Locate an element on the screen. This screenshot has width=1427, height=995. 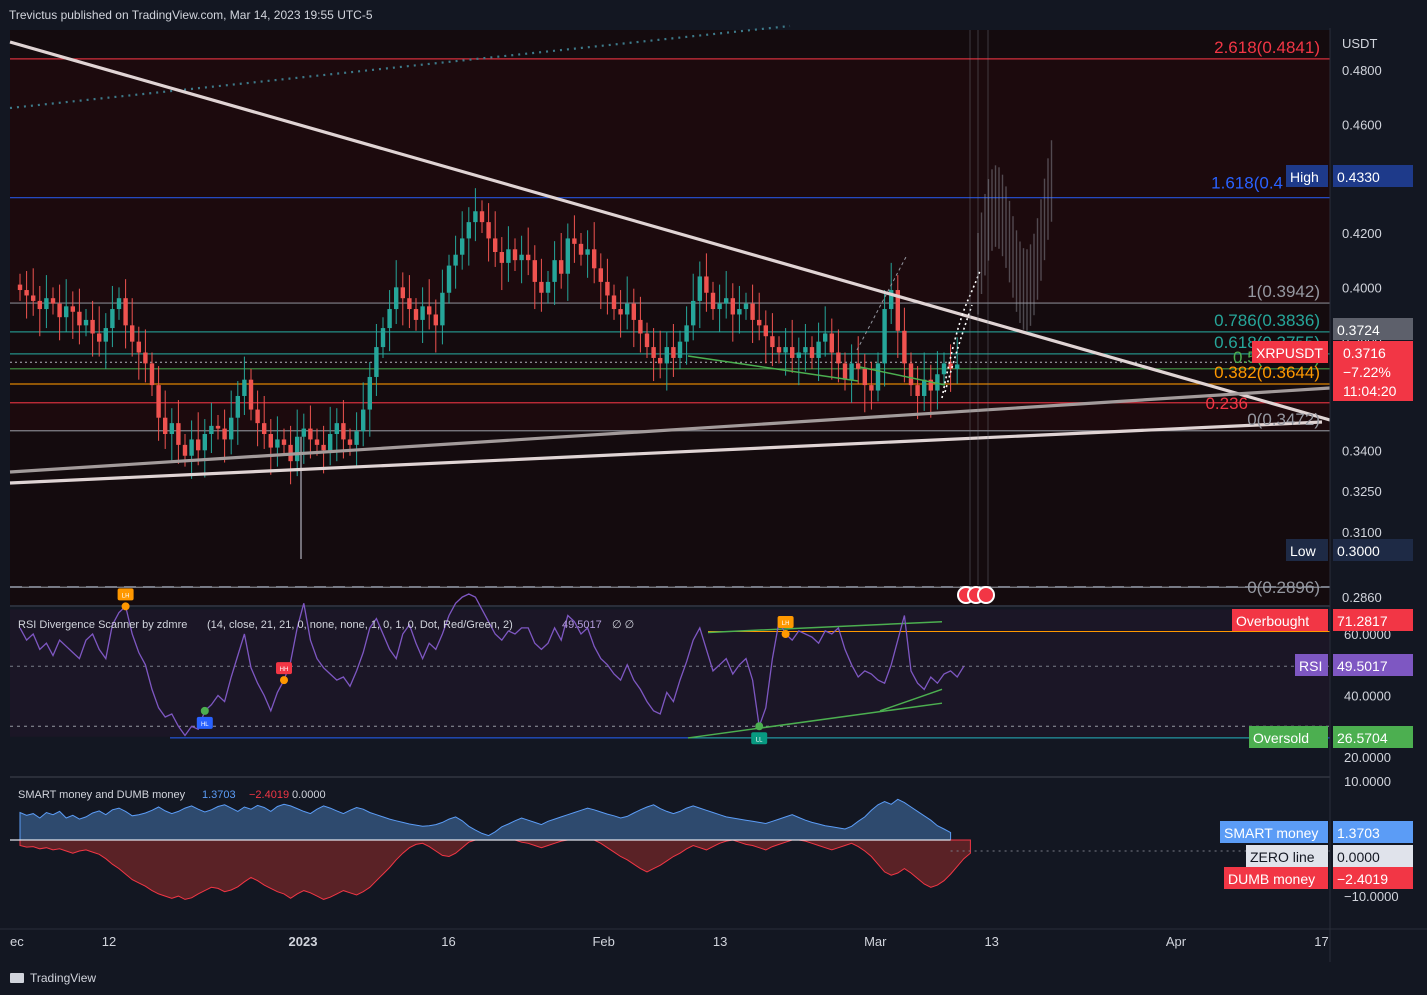
sd-legend-label: SMART money is located at coordinates (1271, 833).